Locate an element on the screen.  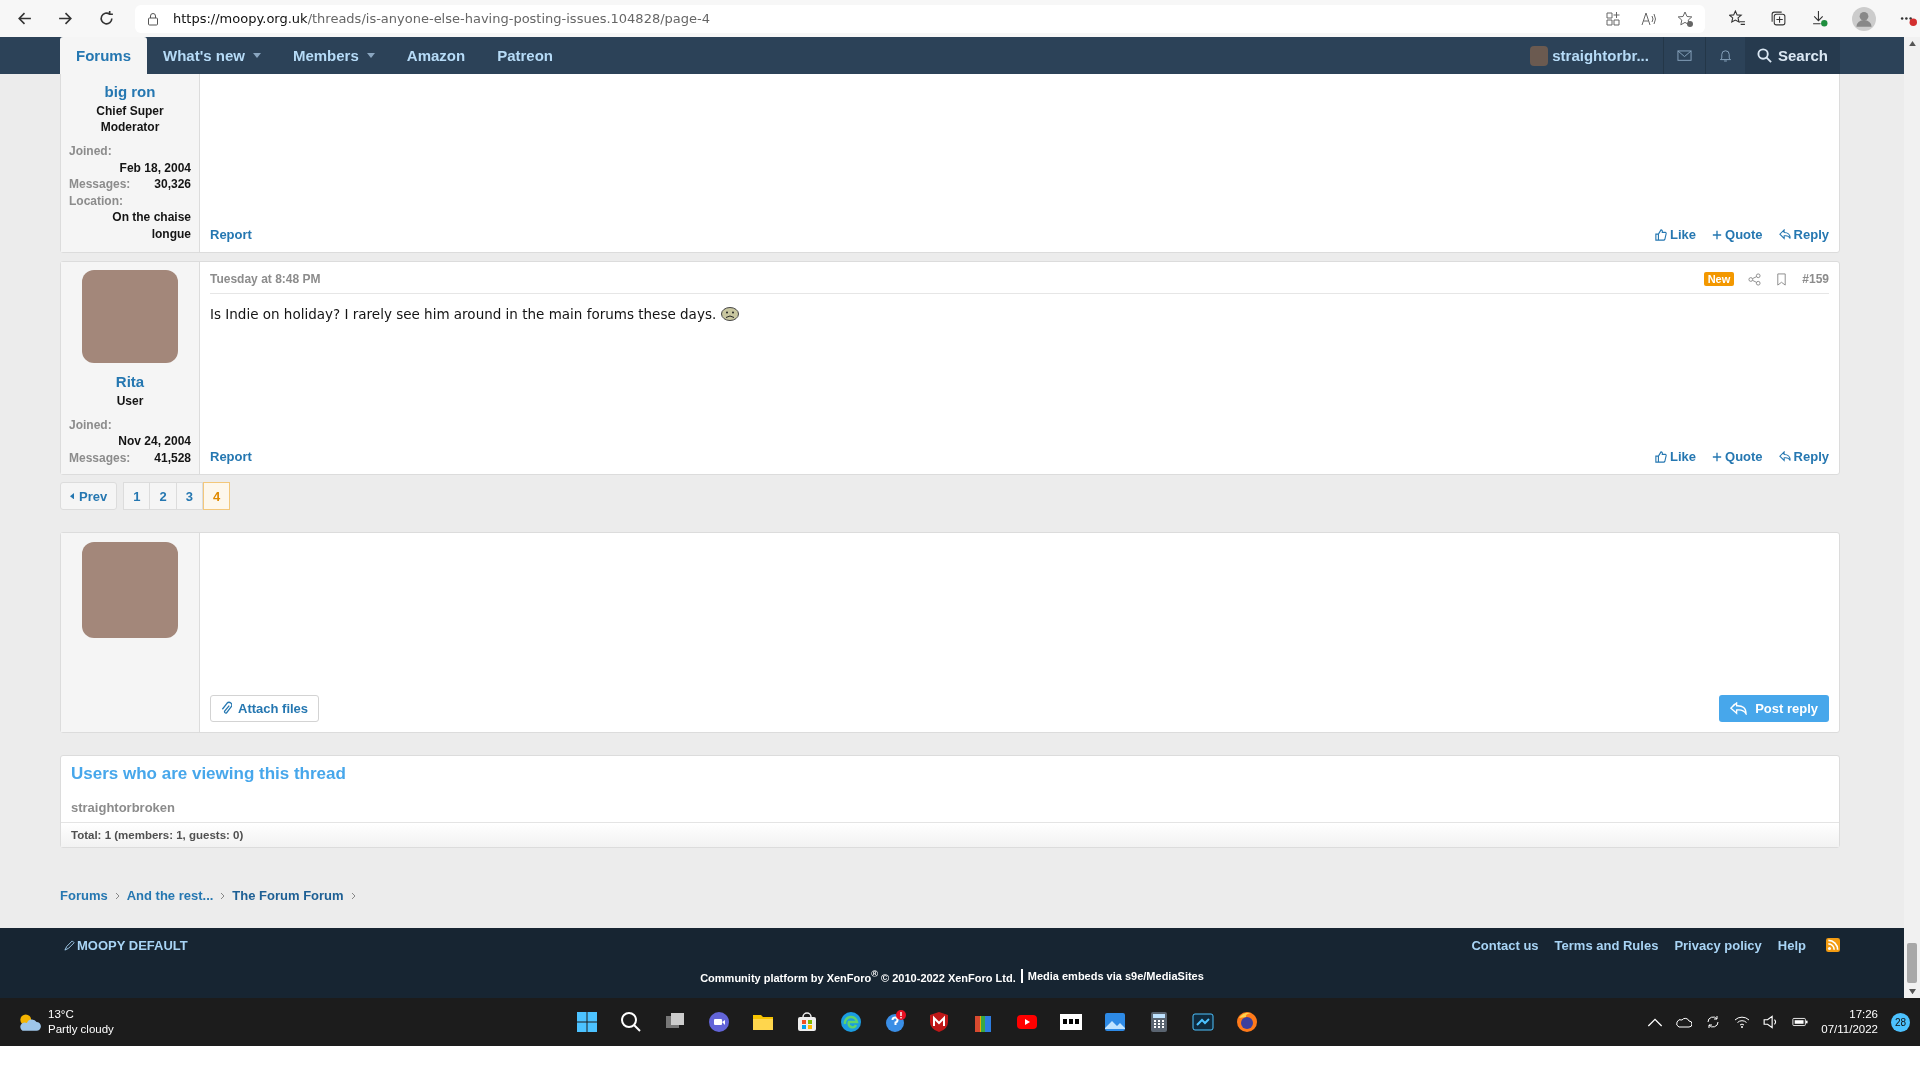
profile-icon is located at coordinates (1864, 18).